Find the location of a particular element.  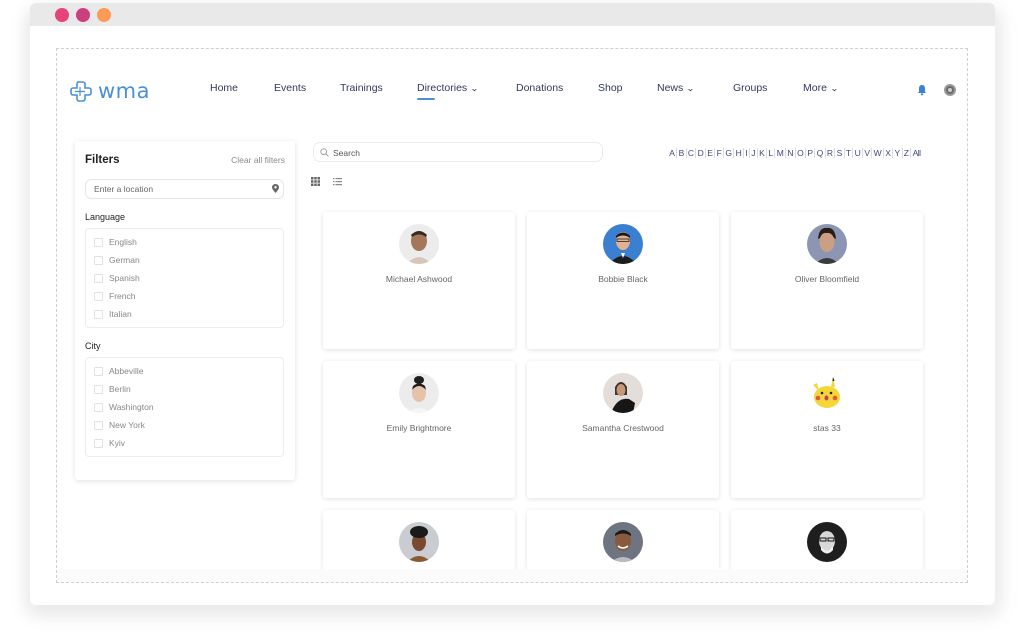

language-option-partial is located at coordinates (101, 327).